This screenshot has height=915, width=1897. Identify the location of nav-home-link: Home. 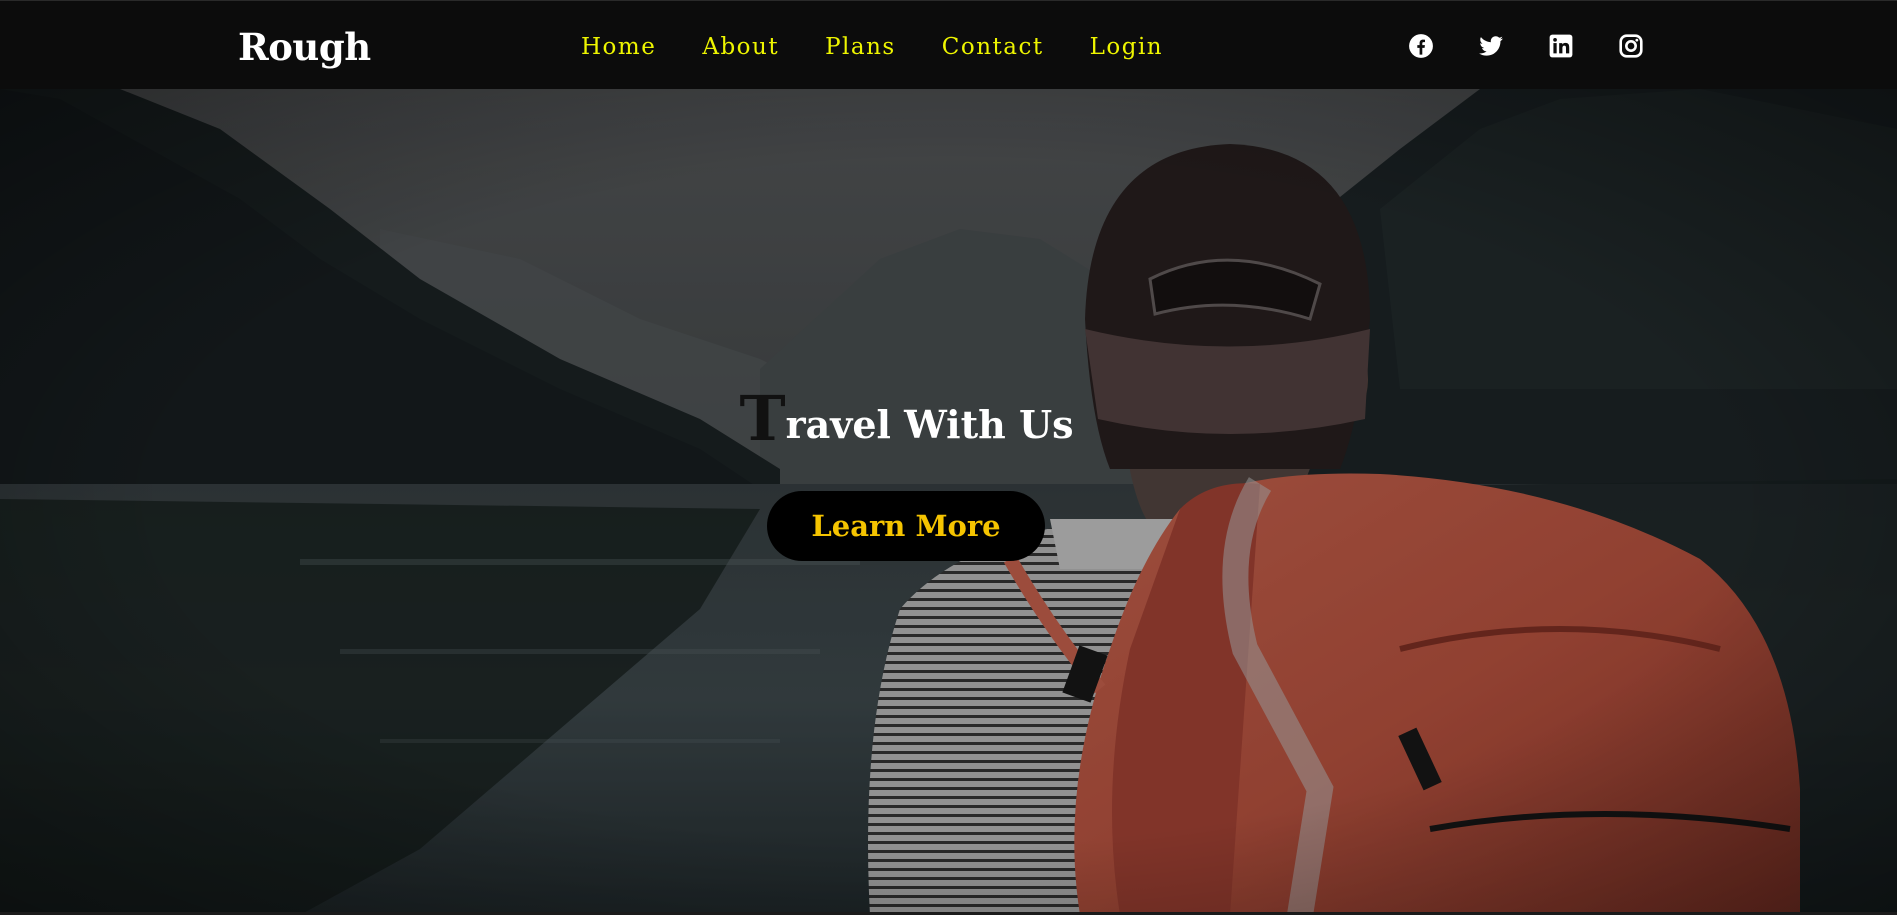
(618, 47).